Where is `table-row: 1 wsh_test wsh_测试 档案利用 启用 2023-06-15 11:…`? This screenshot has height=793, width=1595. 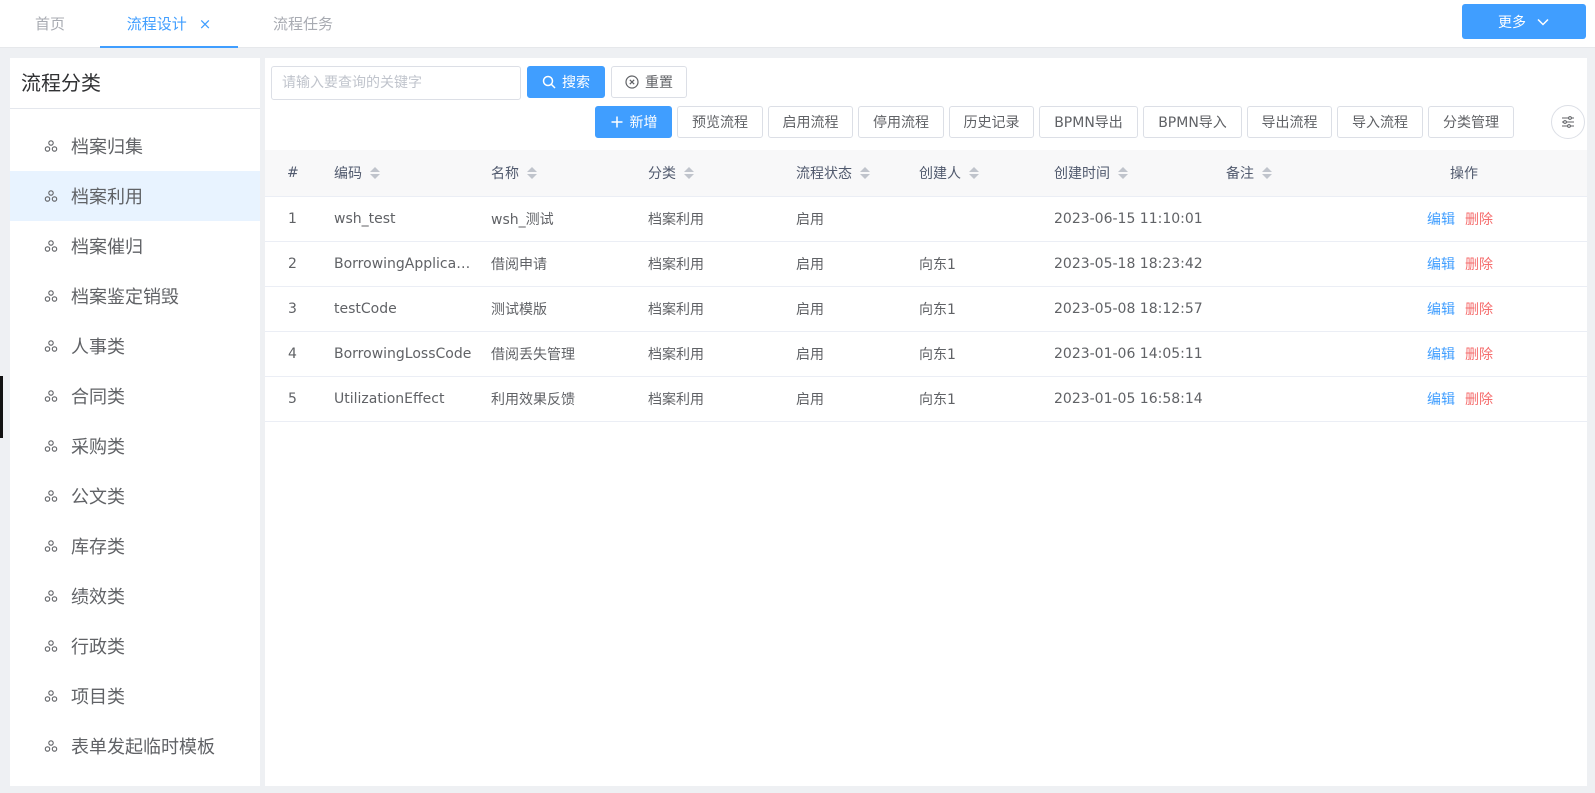 table-row: 1 wsh_test wsh_测试 档案利用 启用 2023-06-15 11:… is located at coordinates (926, 219).